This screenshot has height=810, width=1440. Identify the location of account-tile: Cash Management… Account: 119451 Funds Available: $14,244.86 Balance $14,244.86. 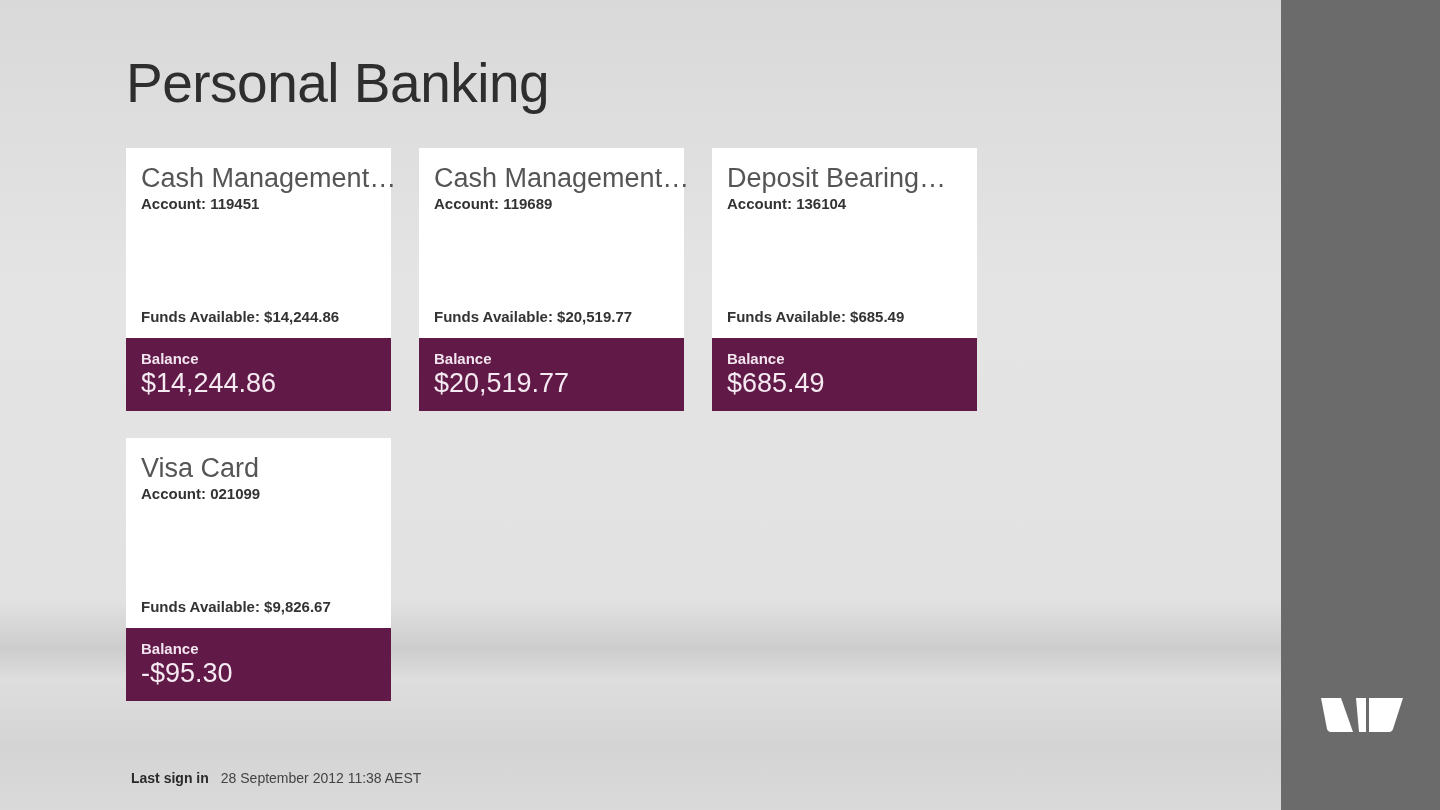
(258, 279).